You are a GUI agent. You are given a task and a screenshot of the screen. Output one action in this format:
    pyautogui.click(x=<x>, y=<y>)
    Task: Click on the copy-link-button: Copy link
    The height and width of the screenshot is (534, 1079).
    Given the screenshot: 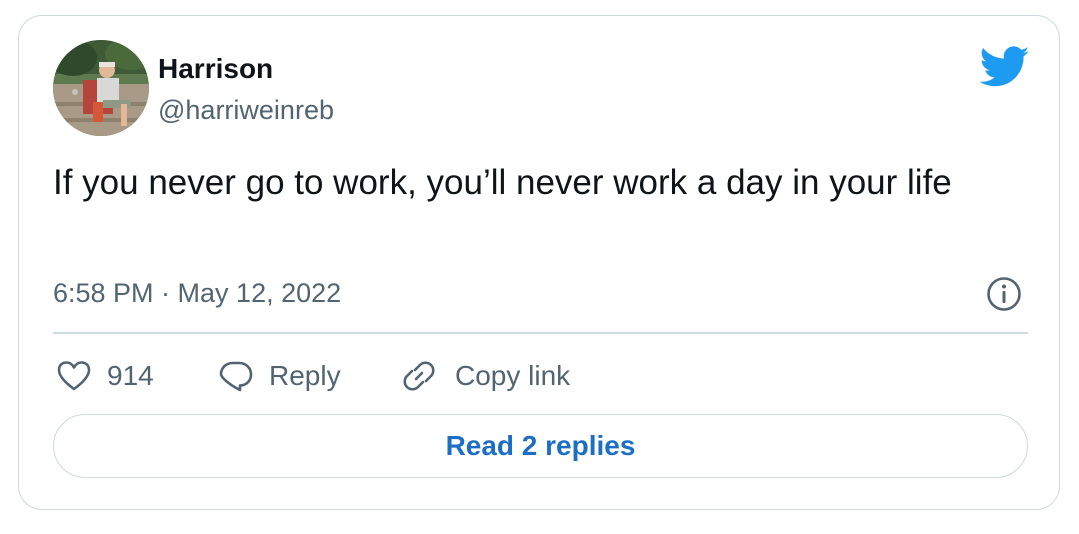 What is the action you would take?
    pyautogui.click(x=484, y=376)
    